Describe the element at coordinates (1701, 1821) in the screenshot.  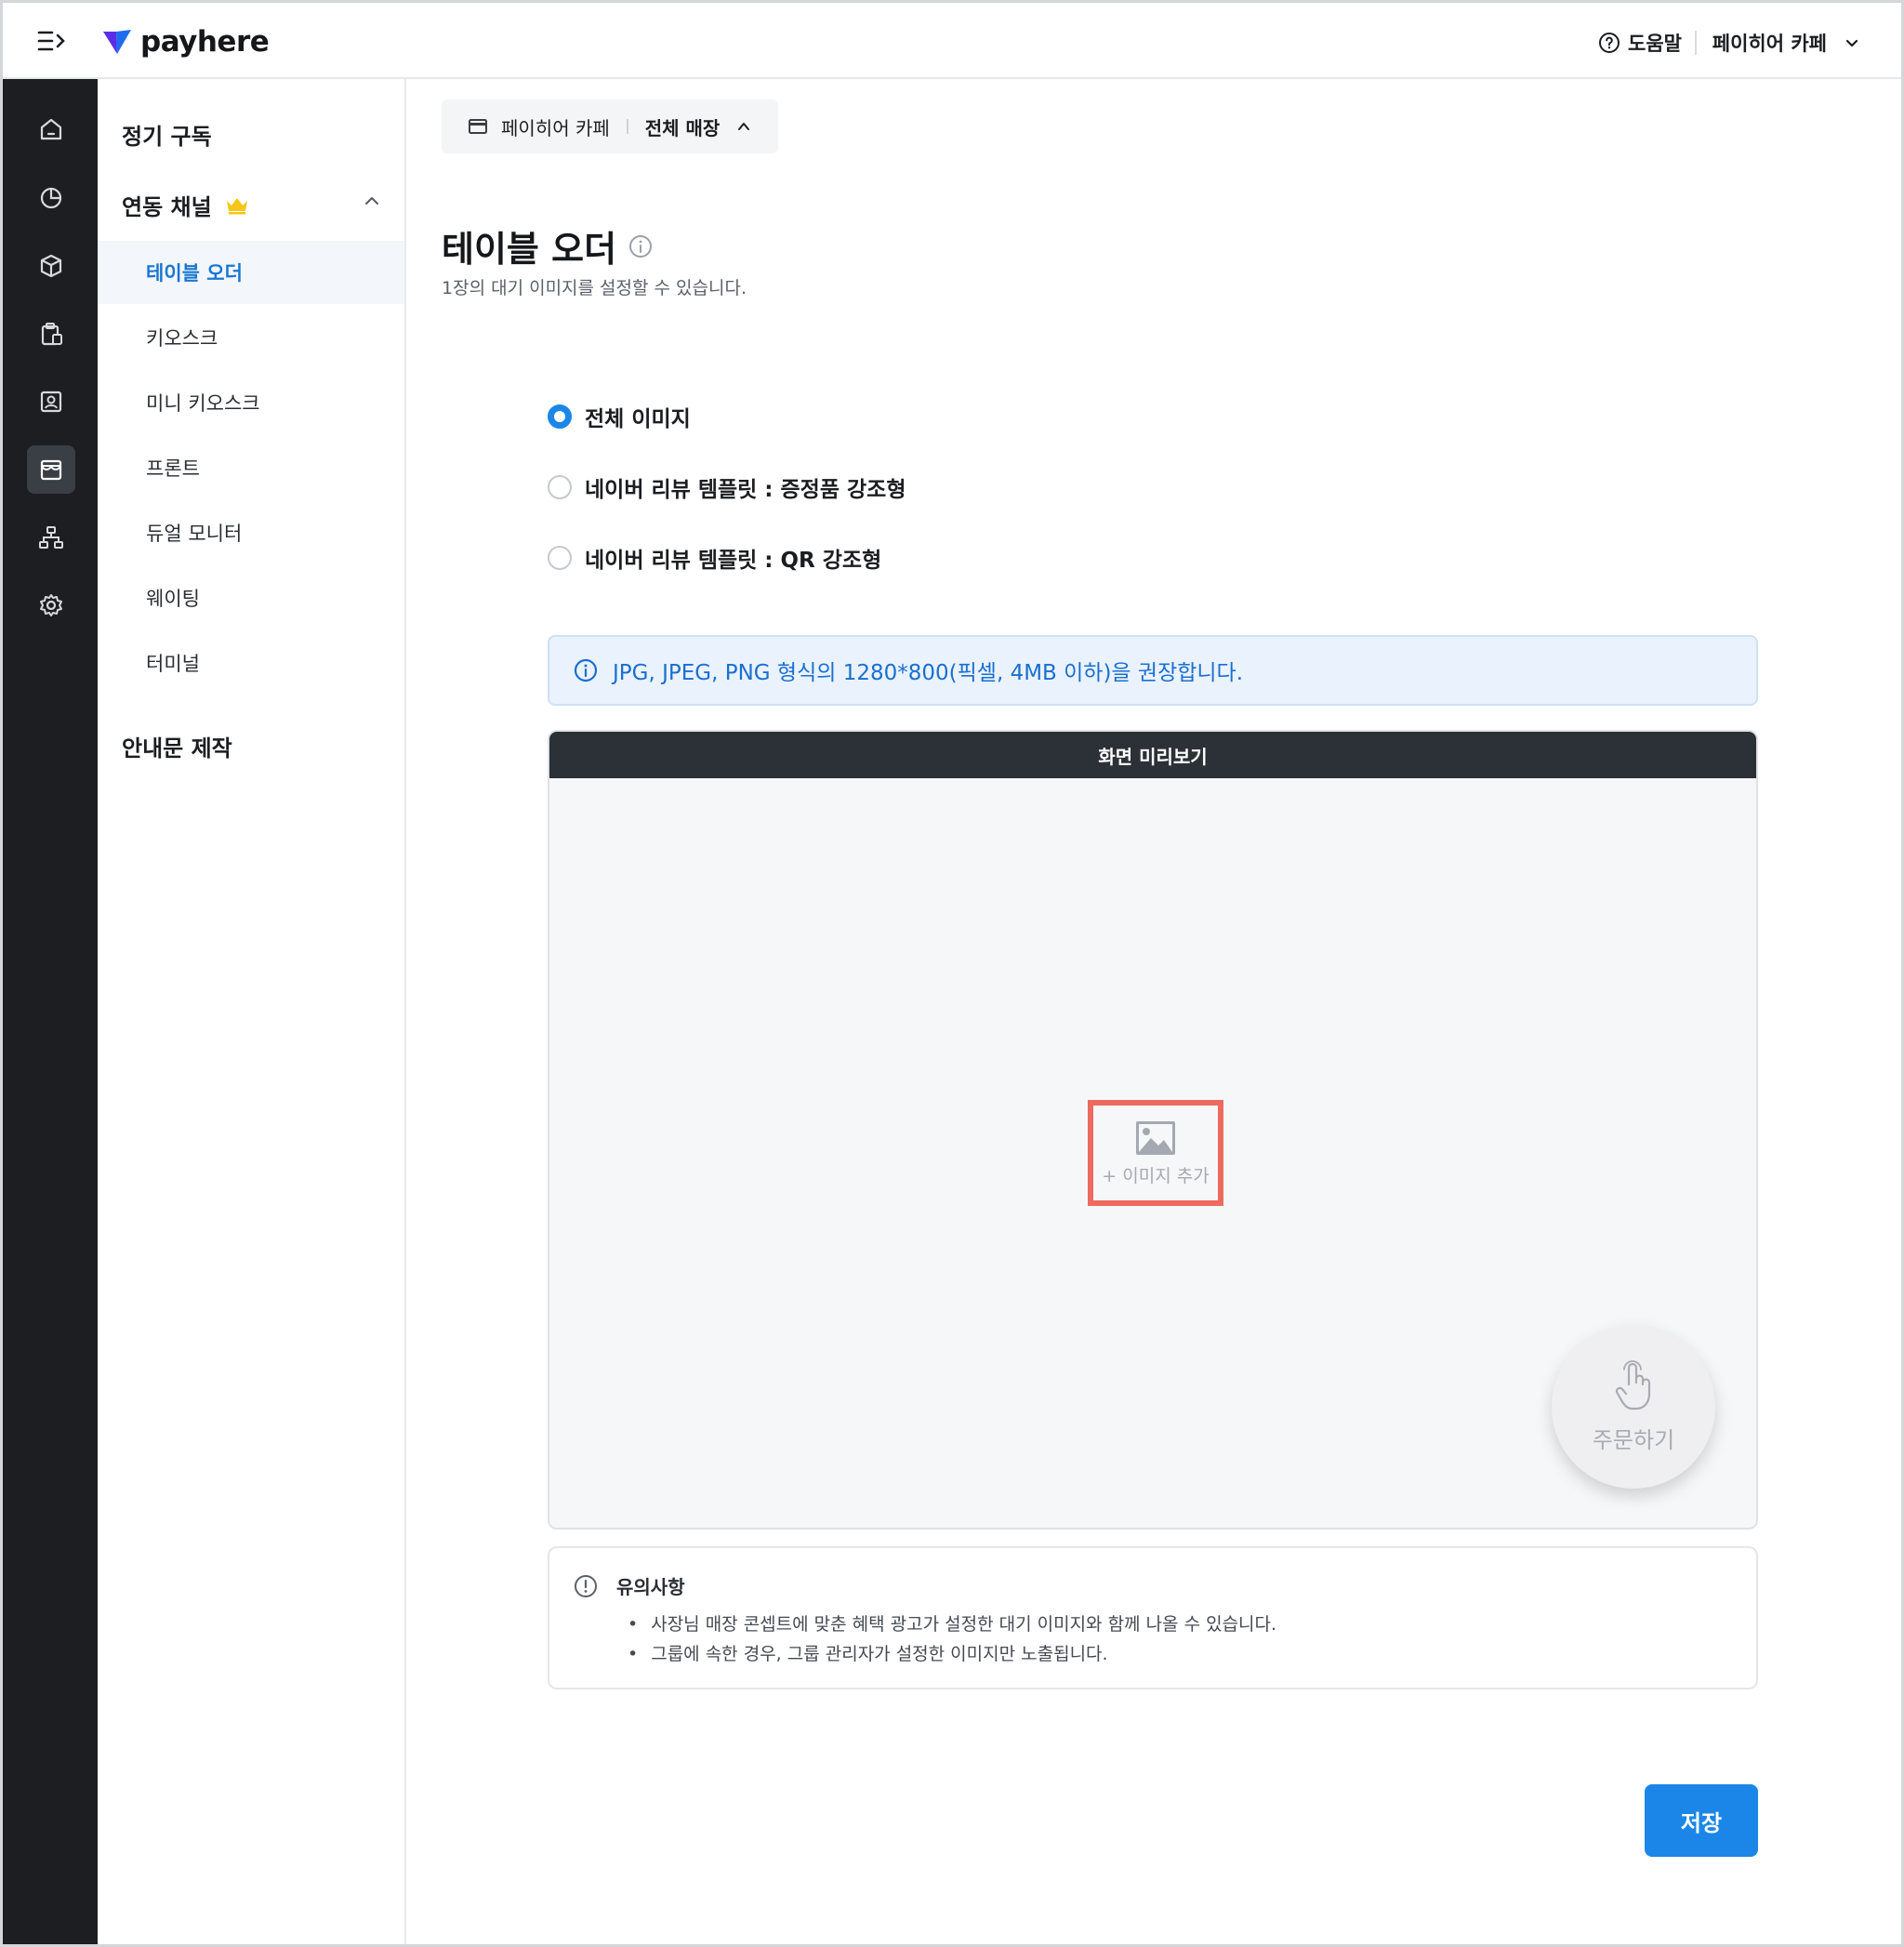
I see `save-button: 저장` at that location.